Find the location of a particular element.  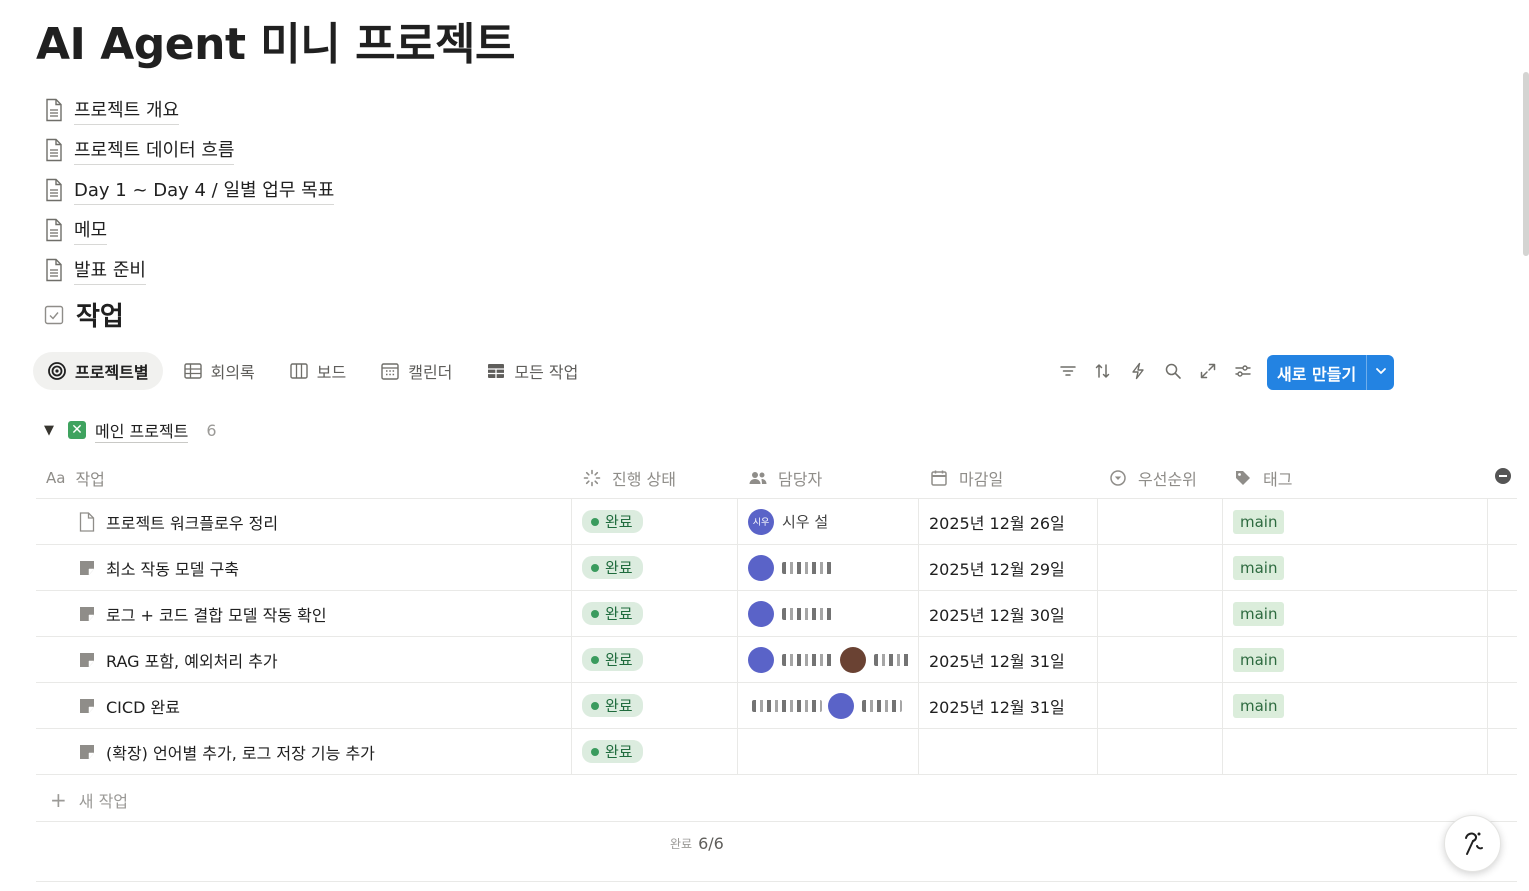

assignee-cell: 시우 시우 설 is located at coordinates (828, 521).